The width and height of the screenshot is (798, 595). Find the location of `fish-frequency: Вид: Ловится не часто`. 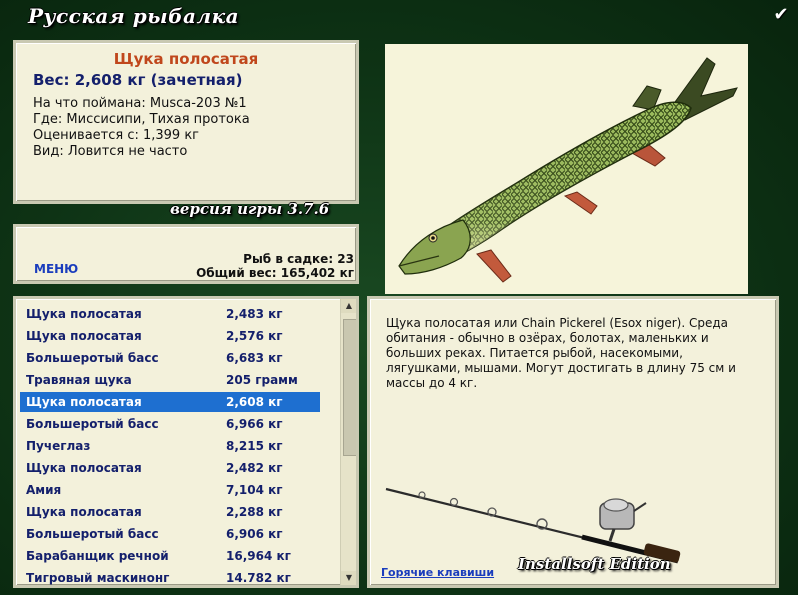

fish-frequency: Вид: Ловится не часто is located at coordinates (110, 151).